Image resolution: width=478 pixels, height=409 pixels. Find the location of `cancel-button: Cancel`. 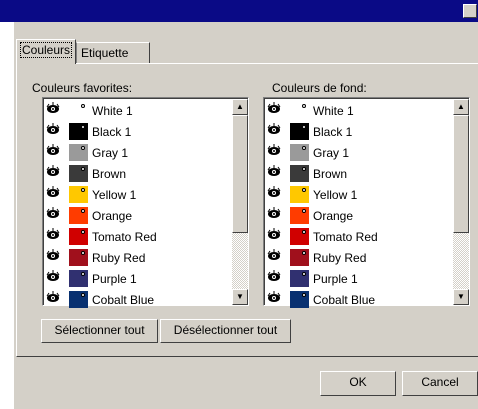

cancel-button: Cancel is located at coordinates (440, 383).